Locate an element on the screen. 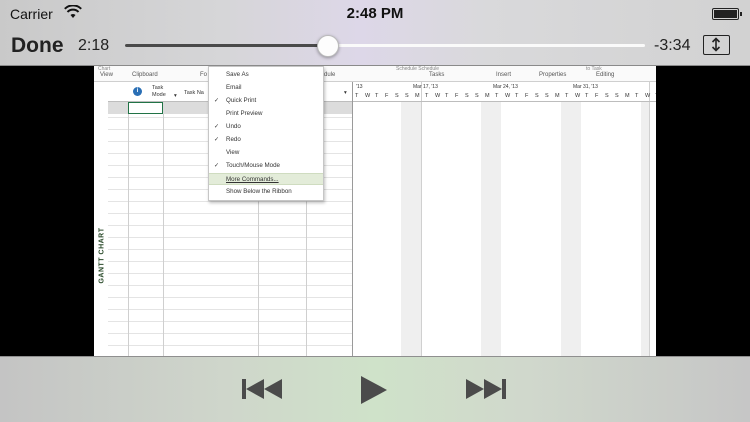 This screenshot has height=422, width=750. info-icon: i is located at coordinates (137, 91).